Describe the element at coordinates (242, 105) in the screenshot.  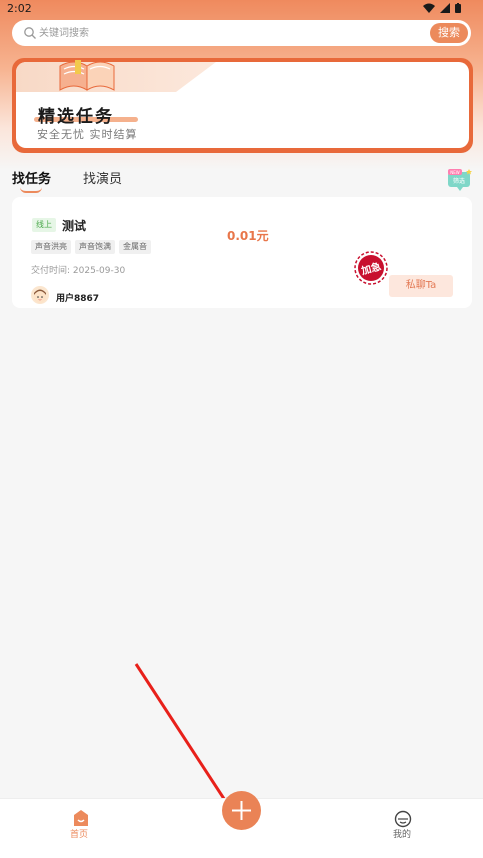
I see `featured-banner: 精选任务 安全无忧 实时结算` at that location.